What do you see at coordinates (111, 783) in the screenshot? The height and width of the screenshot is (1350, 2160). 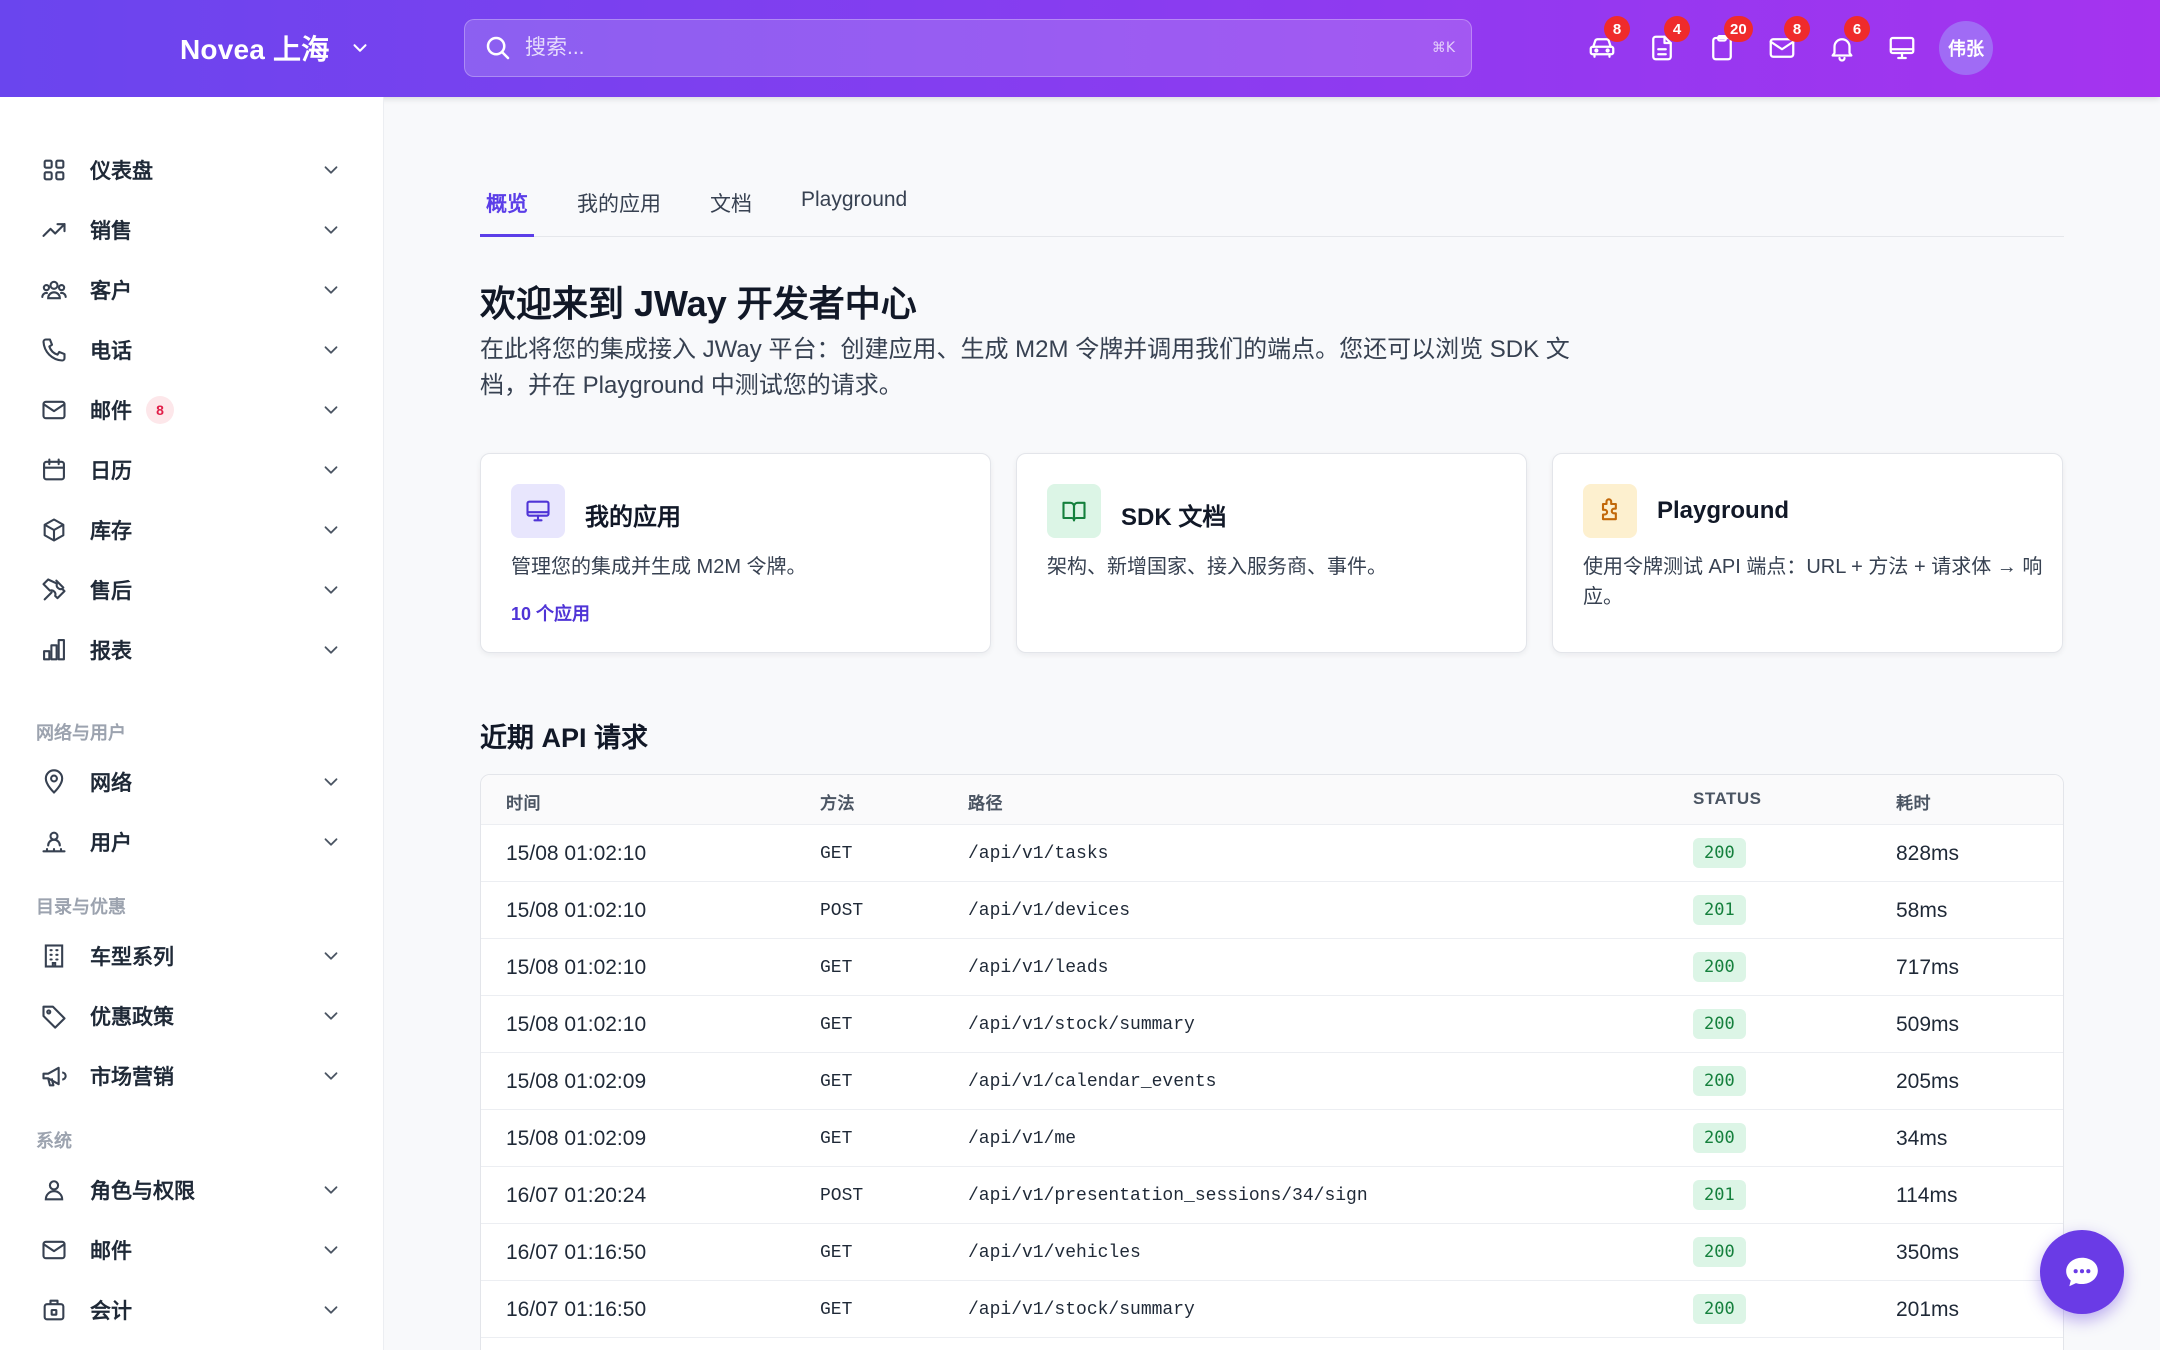 I see `sidebar-item-label: 网络` at bounding box center [111, 783].